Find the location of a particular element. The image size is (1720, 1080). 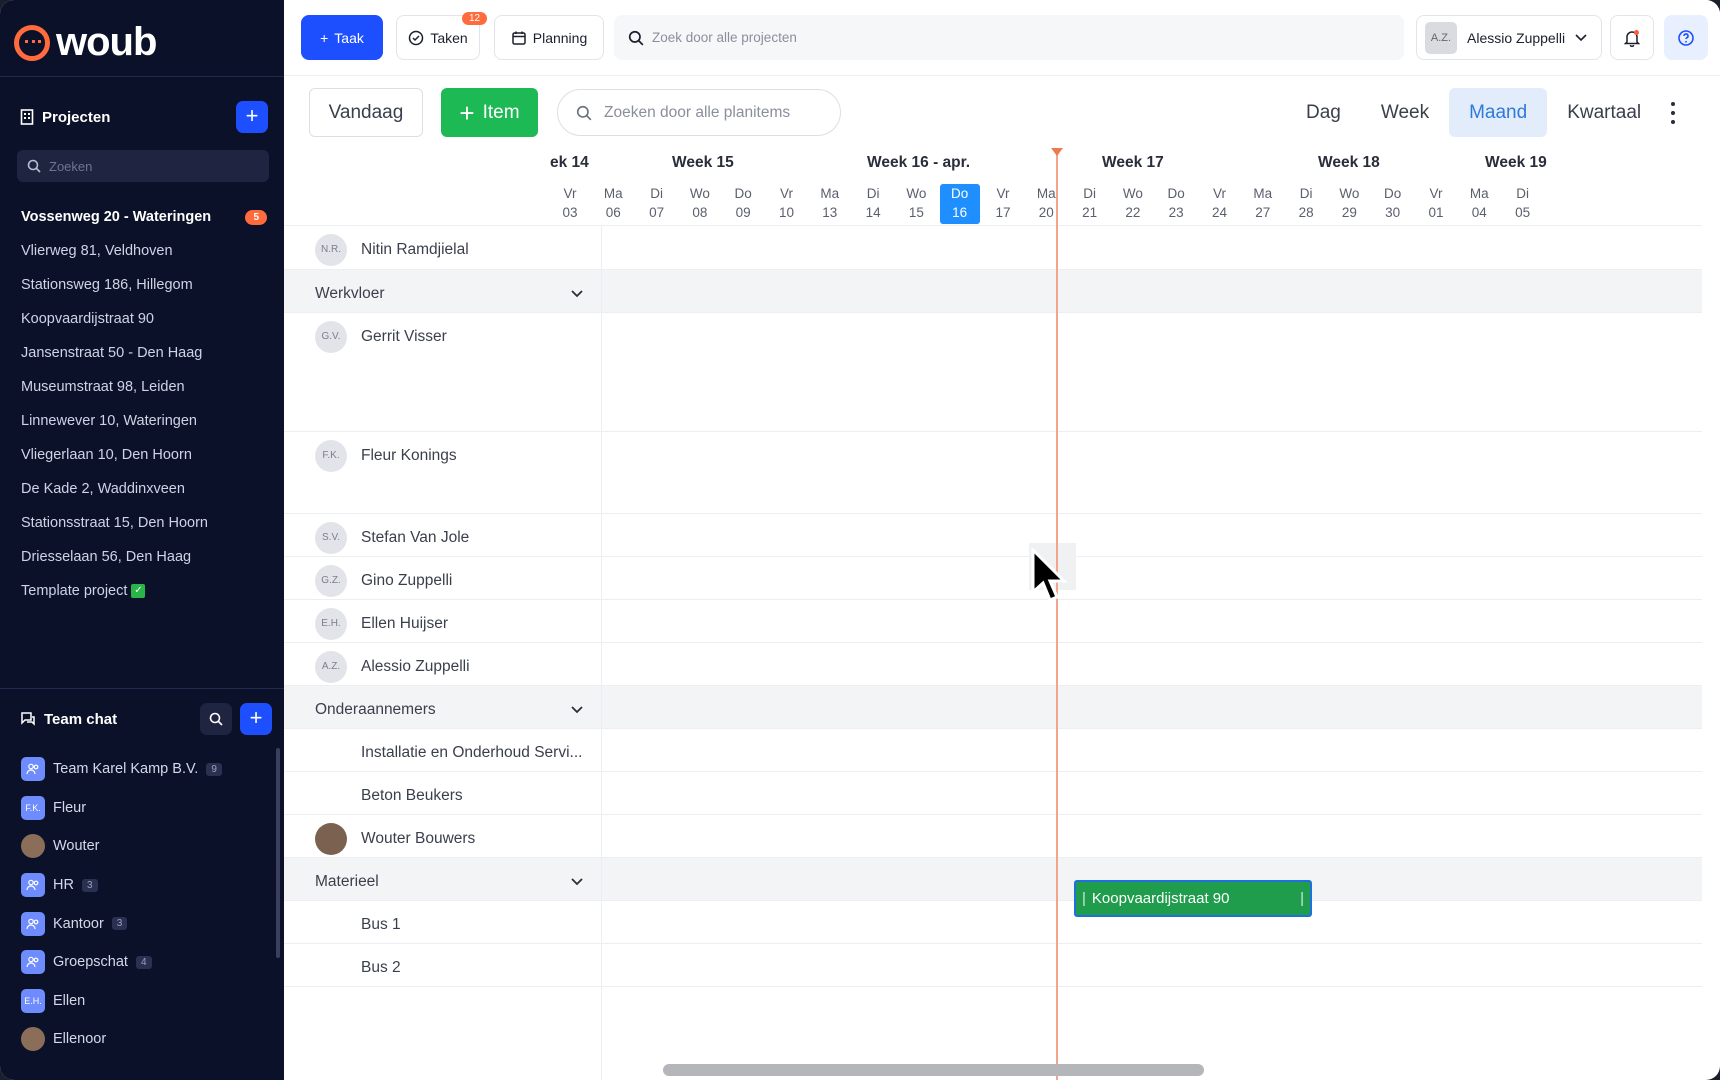

day-number: 20 is located at coordinates (1046, 212).